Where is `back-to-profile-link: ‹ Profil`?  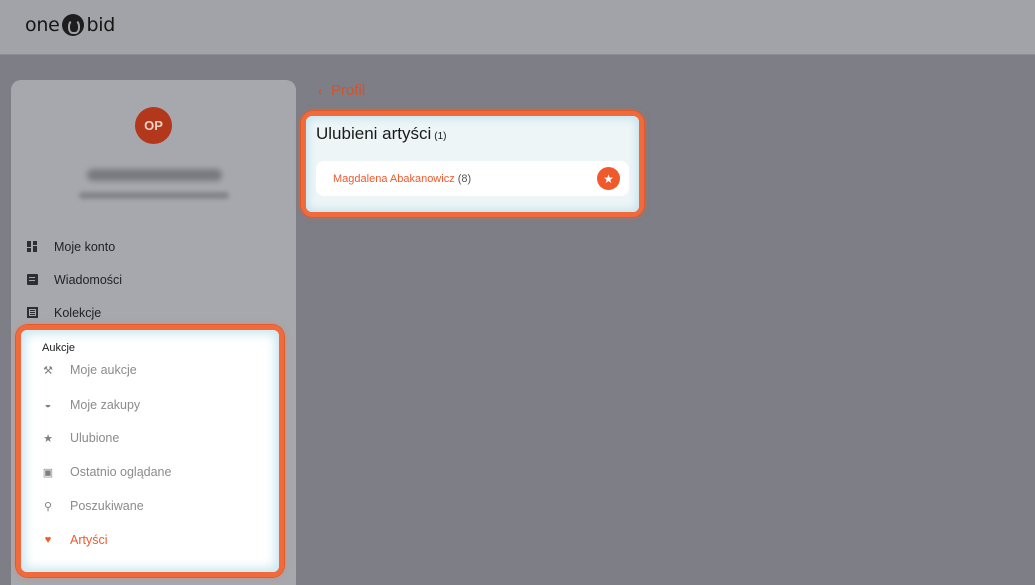
back-to-profile-link: ‹ Profil is located at coordinates (341, 90).